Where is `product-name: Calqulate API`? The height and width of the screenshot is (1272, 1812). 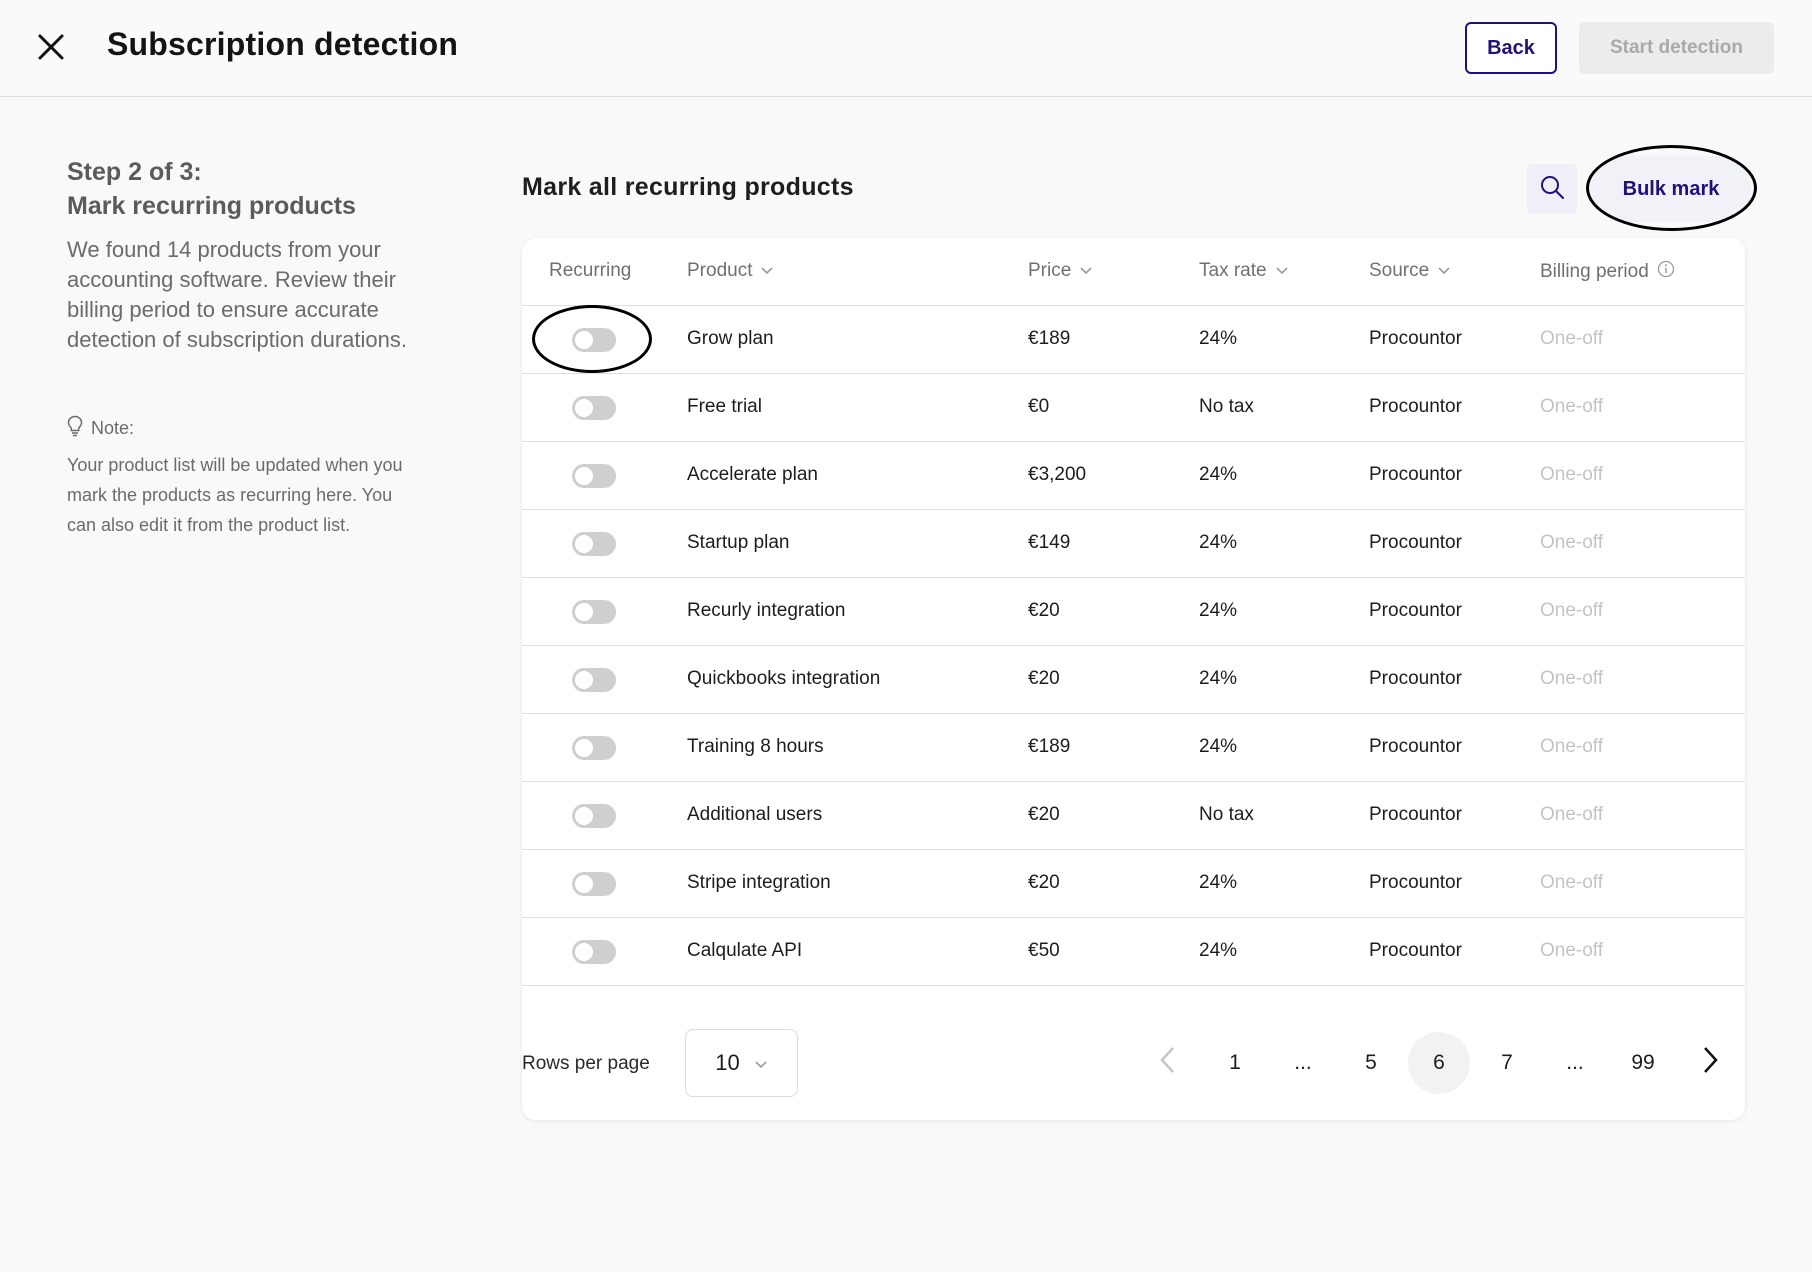 product-name: Calqulate API is located at coordinates (745, 950).